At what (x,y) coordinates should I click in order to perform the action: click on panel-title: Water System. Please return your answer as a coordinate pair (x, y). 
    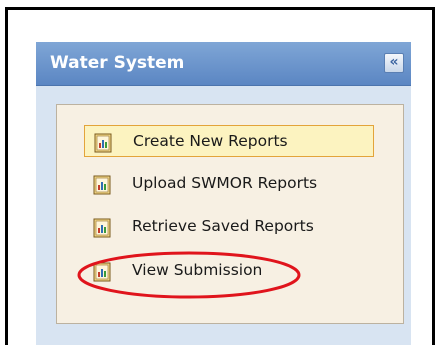
    Looking at the image, I should click on (117, 63).